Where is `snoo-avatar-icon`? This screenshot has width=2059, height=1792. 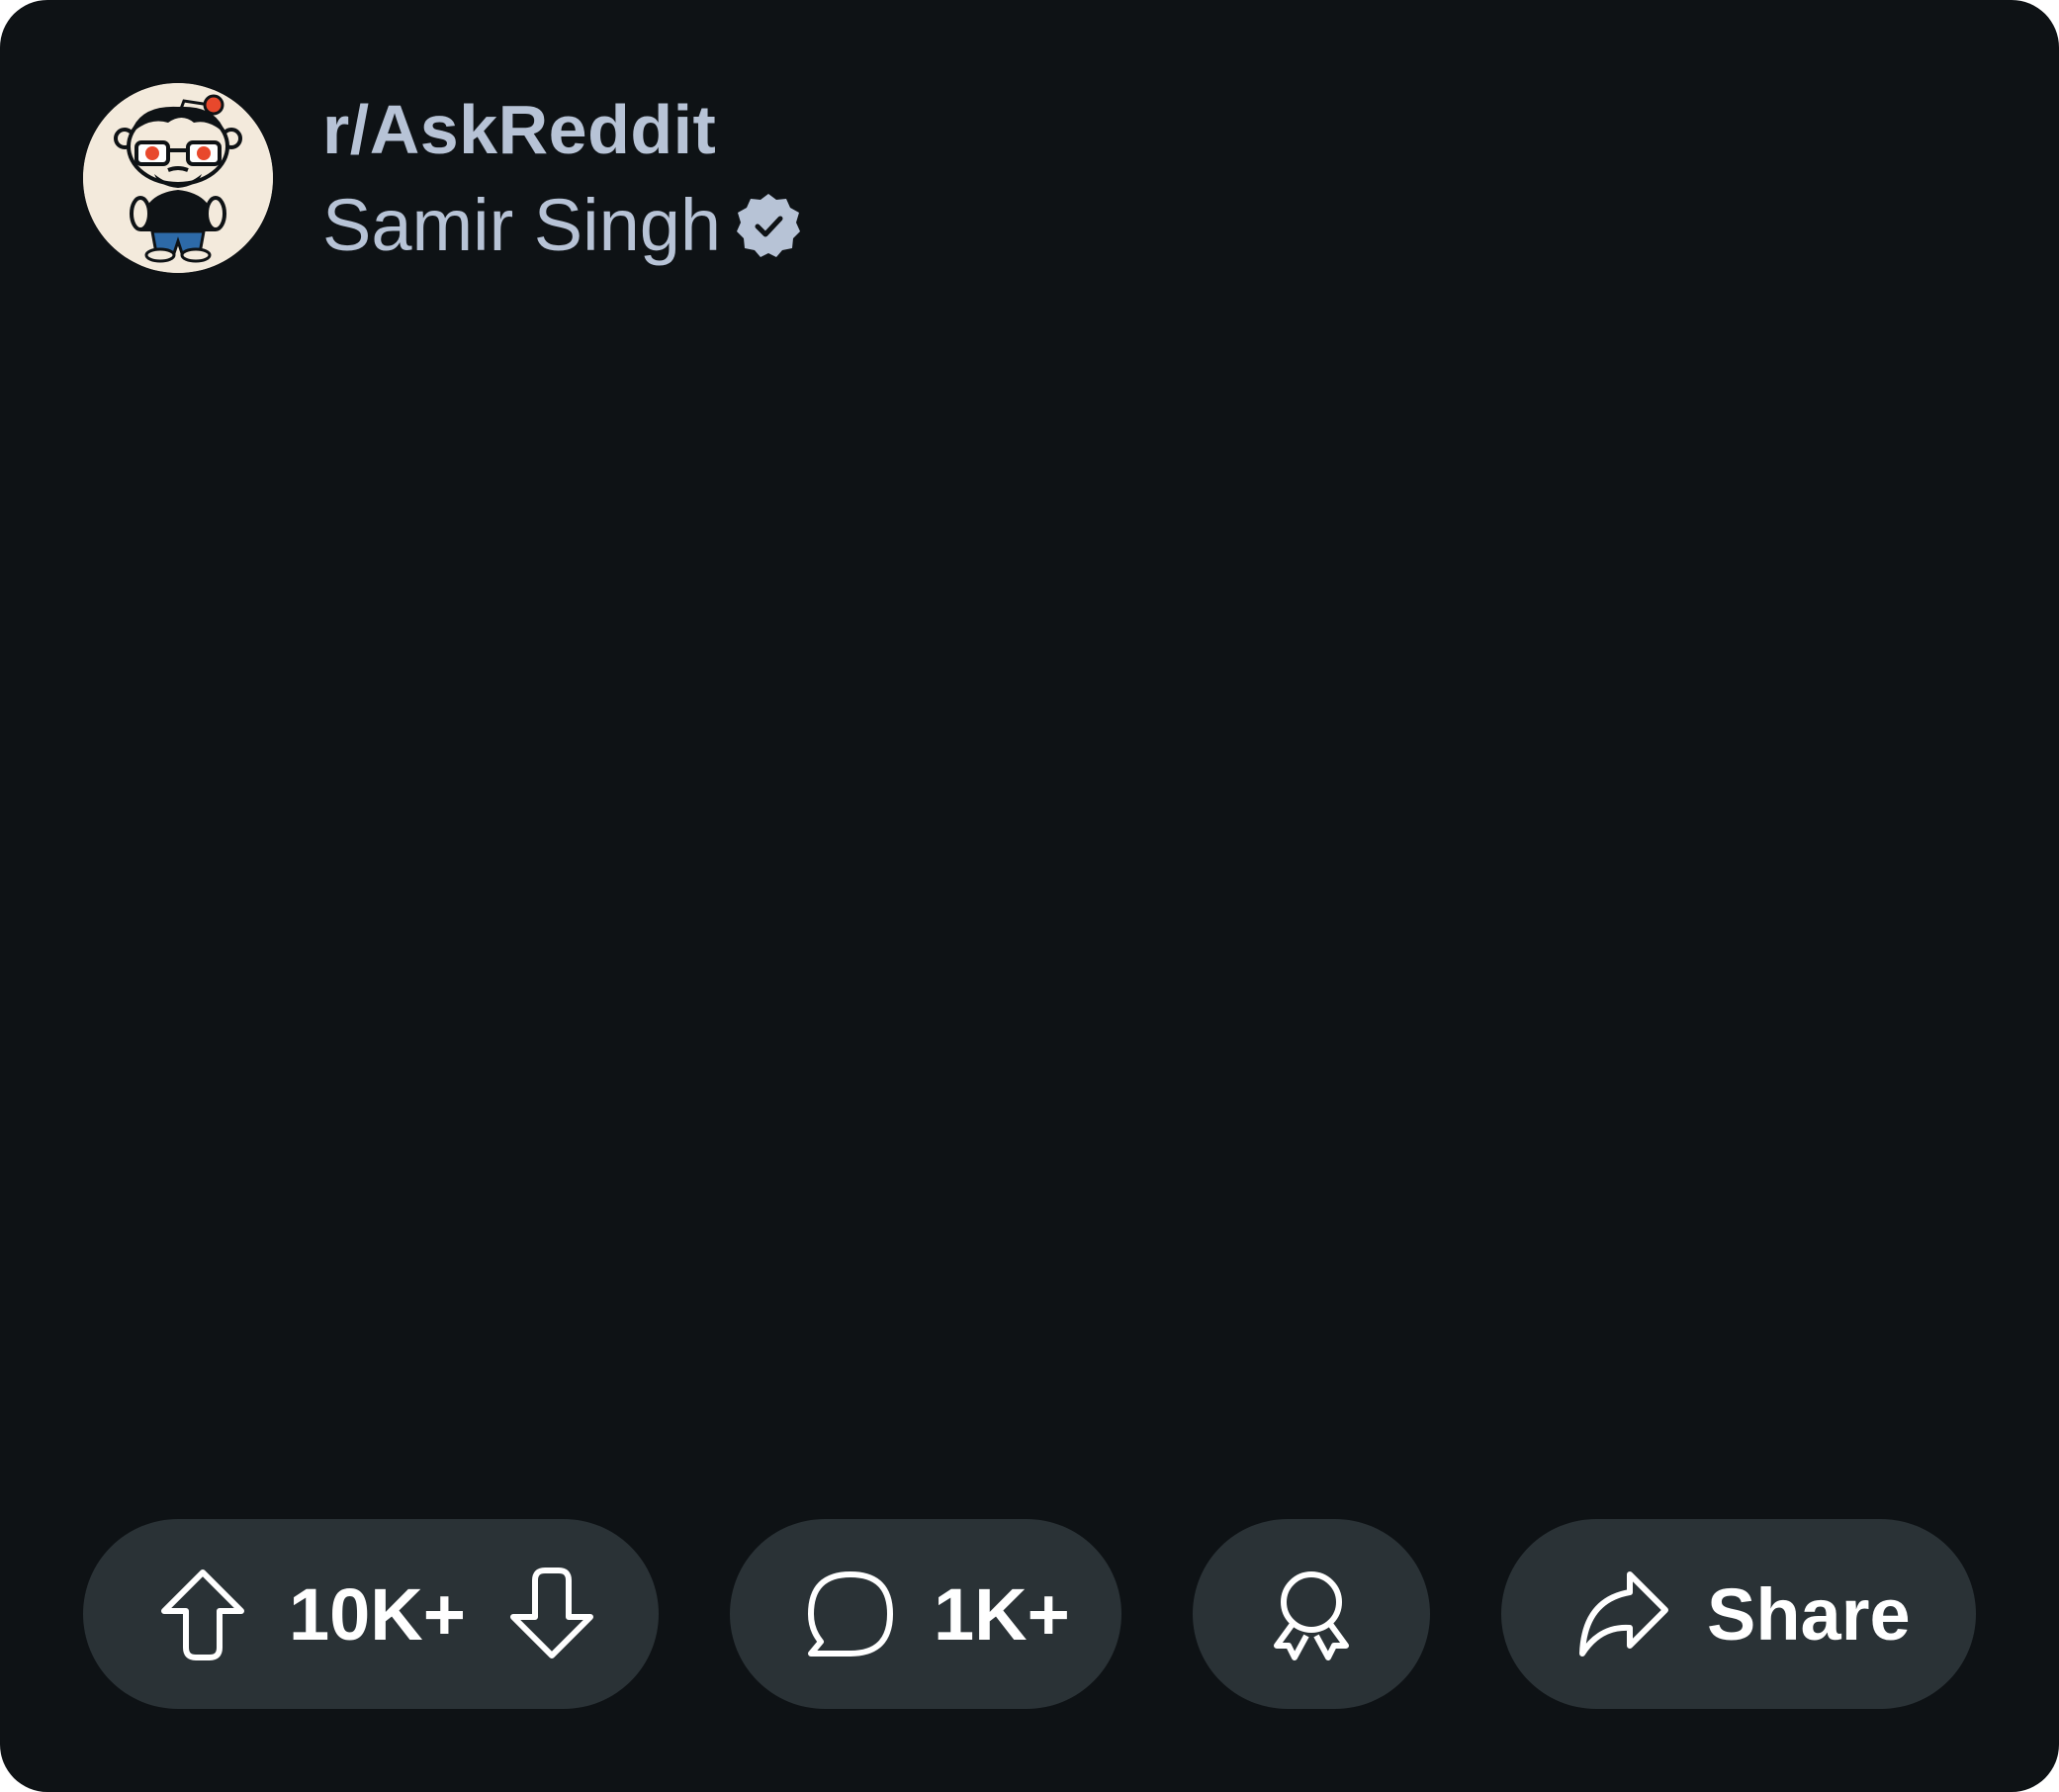
snoo-avatar-icon is located at coordinates (178, 178).